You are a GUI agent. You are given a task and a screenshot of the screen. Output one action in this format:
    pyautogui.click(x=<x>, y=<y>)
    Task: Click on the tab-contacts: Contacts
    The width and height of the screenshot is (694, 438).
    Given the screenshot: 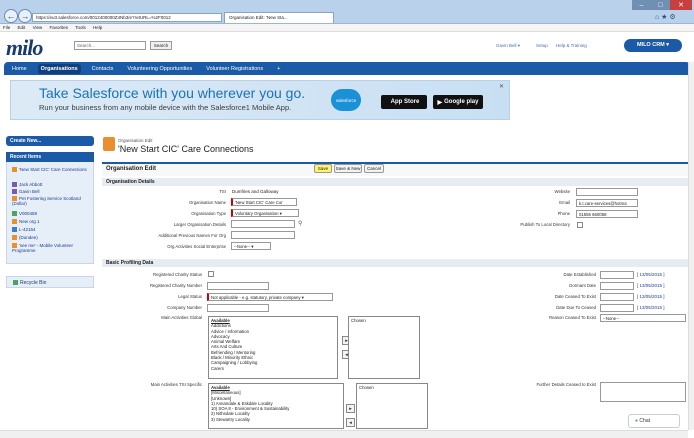 What is the action you would take?
    pyautogui.click(x=103, y=69)
    